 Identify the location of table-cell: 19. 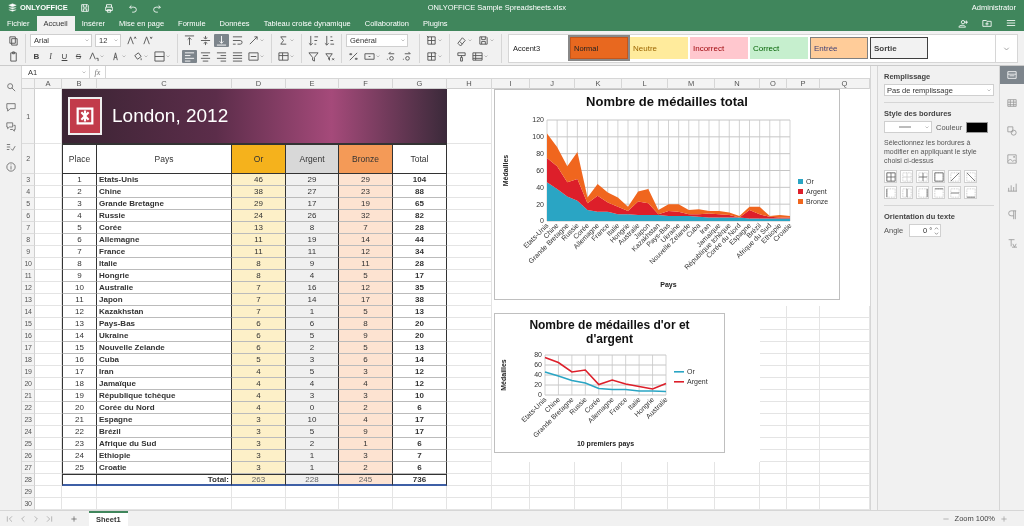
(79, 396).